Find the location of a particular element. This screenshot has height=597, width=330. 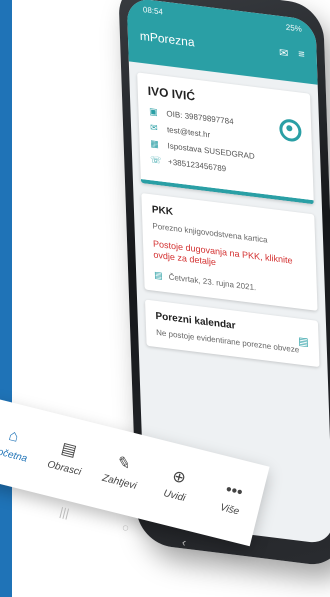

inbox-icon: ✉ is located at coordinates (284, 53).